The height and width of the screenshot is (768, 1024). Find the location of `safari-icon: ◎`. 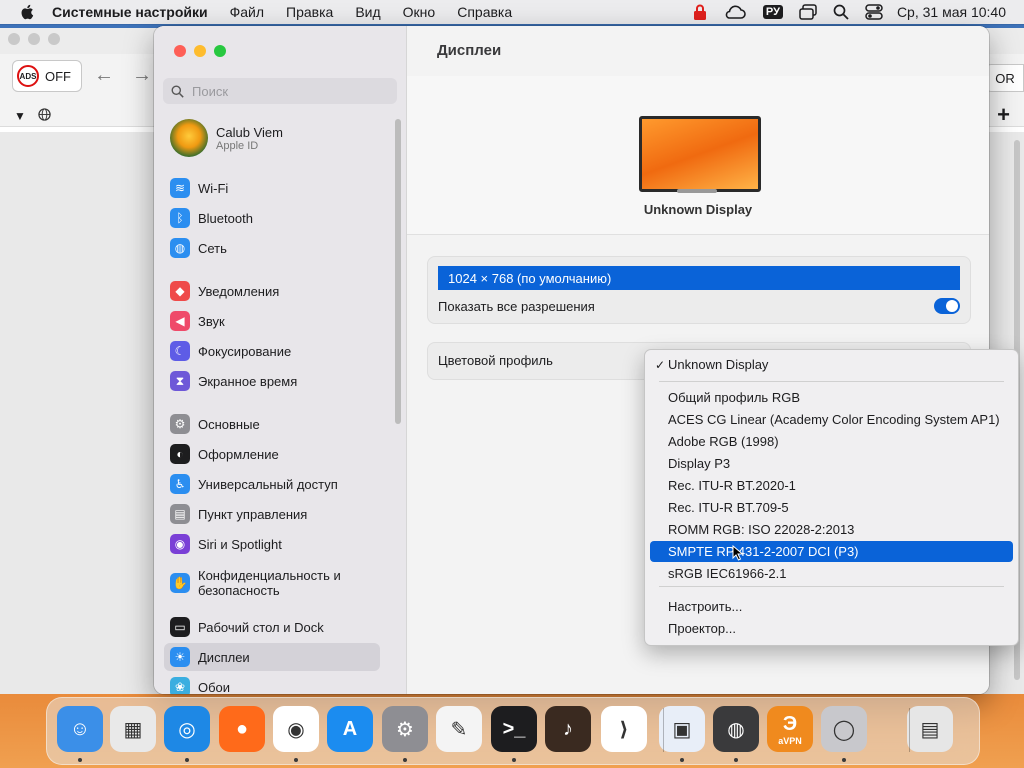

safari-icon: ◎ is located at coordinates (187, 729).